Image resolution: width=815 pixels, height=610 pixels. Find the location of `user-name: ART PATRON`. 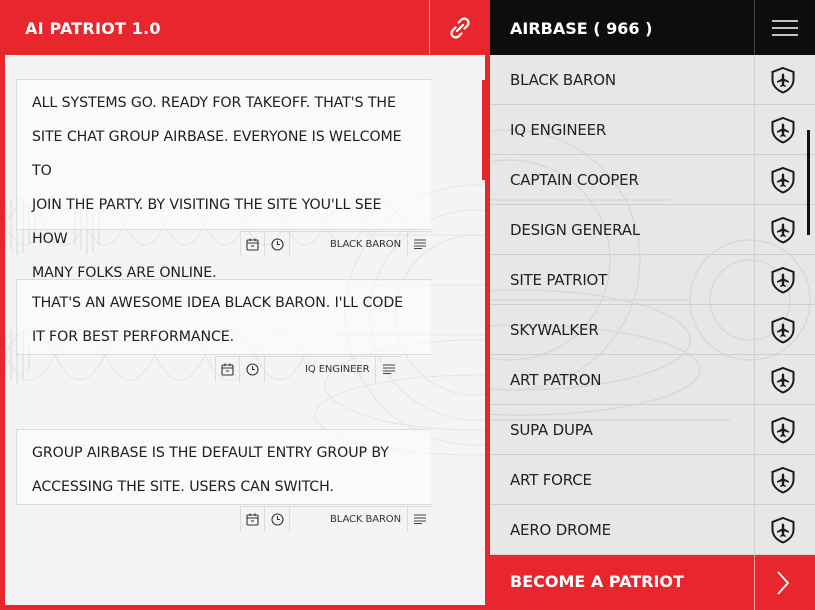

user-name: ART PATRON is located at coordinates (556, 380).